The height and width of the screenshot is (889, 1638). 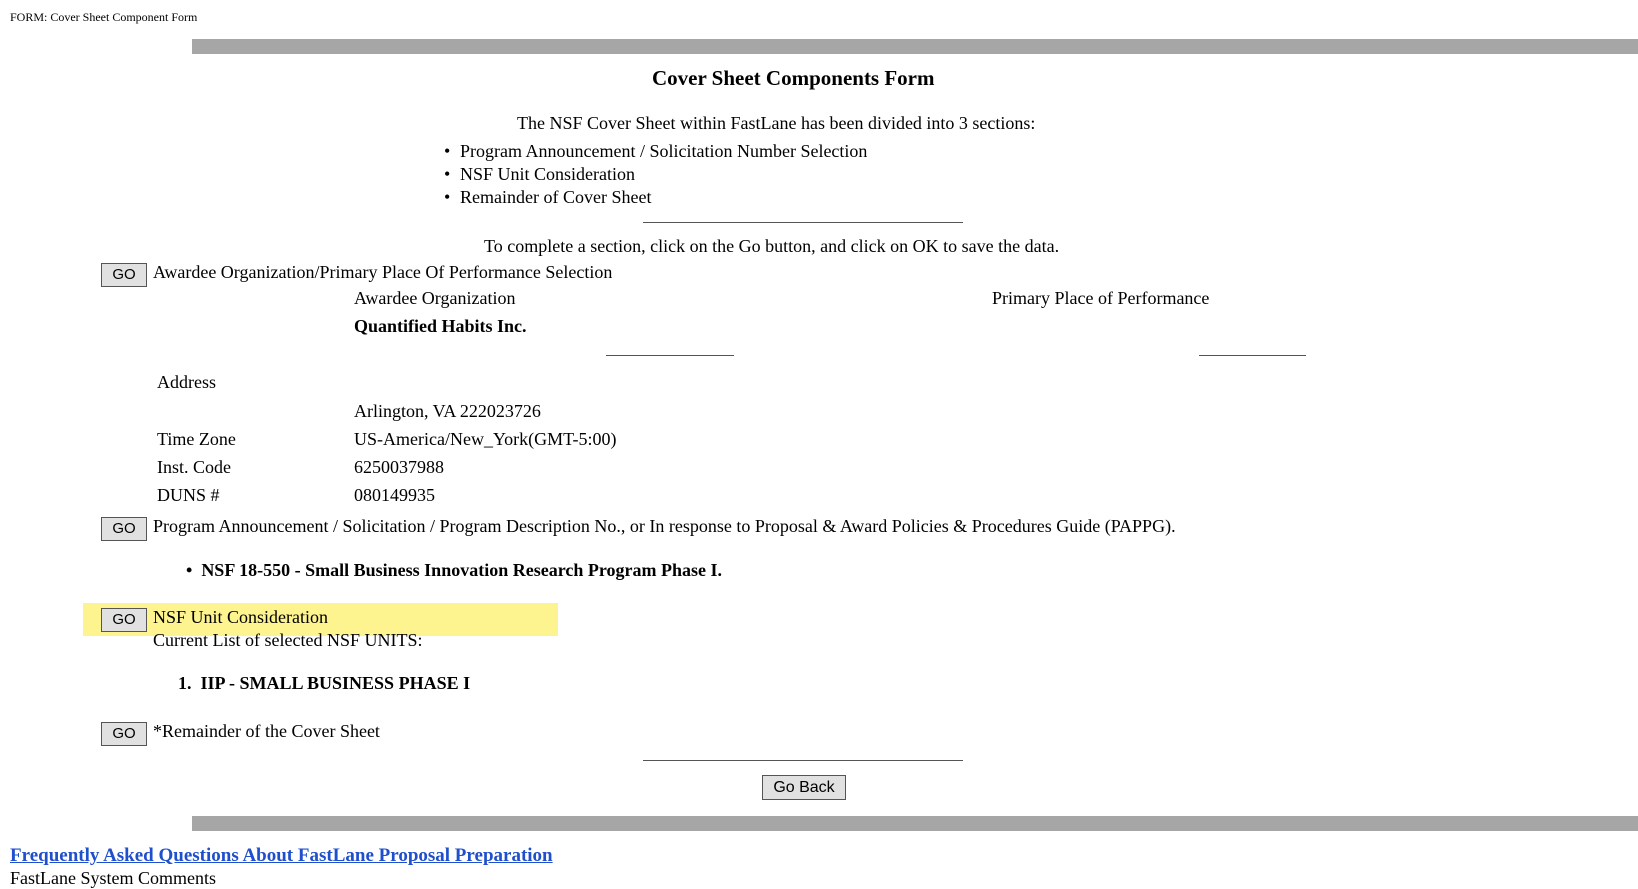 I want to click on inst-code-label: Inst. Code, so click(x=194, y=467).